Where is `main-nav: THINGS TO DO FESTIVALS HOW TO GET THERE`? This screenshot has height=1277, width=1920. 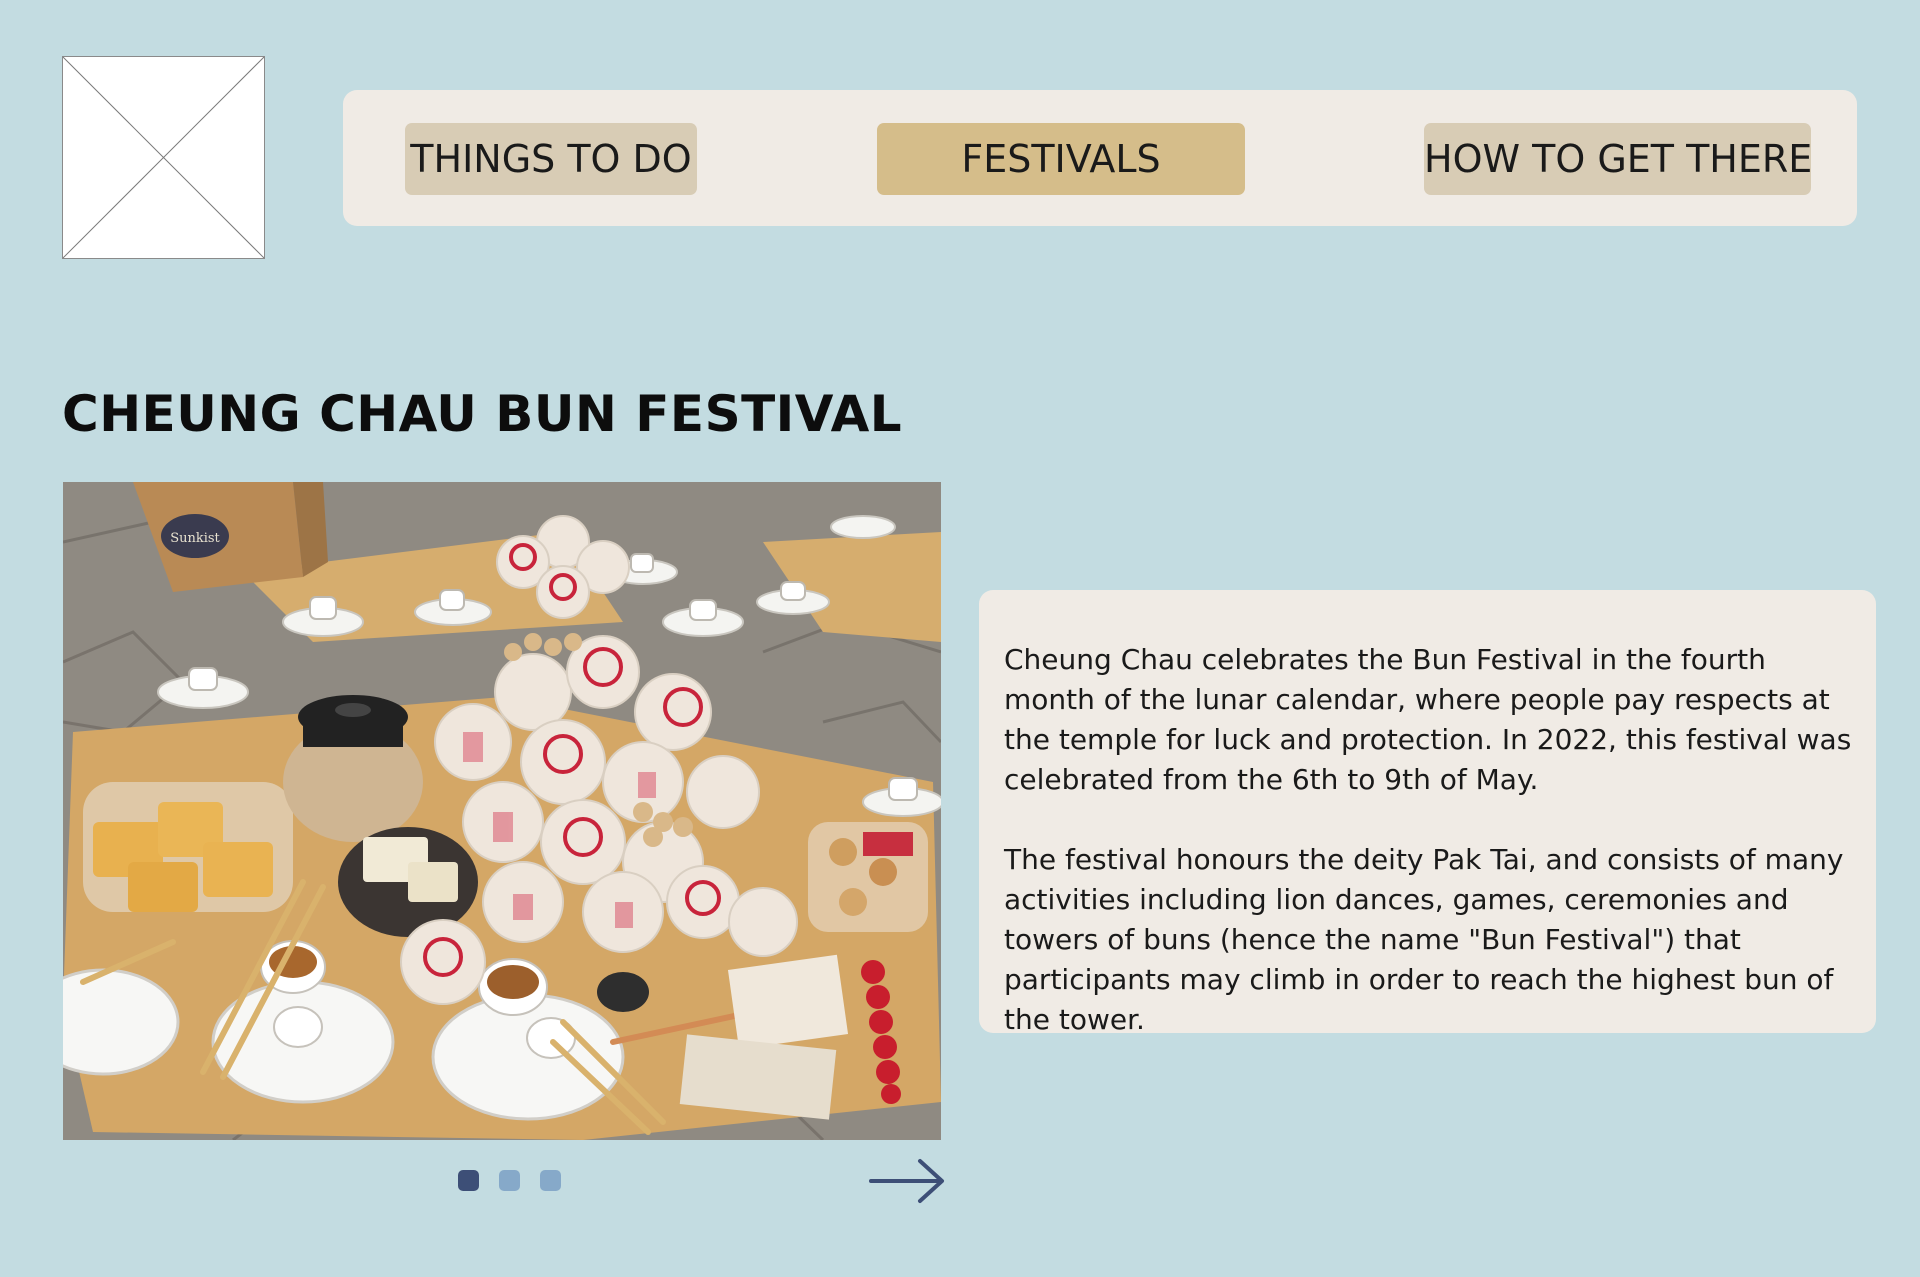 main-nav: THINGS TO DO FESTIVALS HOW TO GET THERE is located at coordinates (1100, 158).